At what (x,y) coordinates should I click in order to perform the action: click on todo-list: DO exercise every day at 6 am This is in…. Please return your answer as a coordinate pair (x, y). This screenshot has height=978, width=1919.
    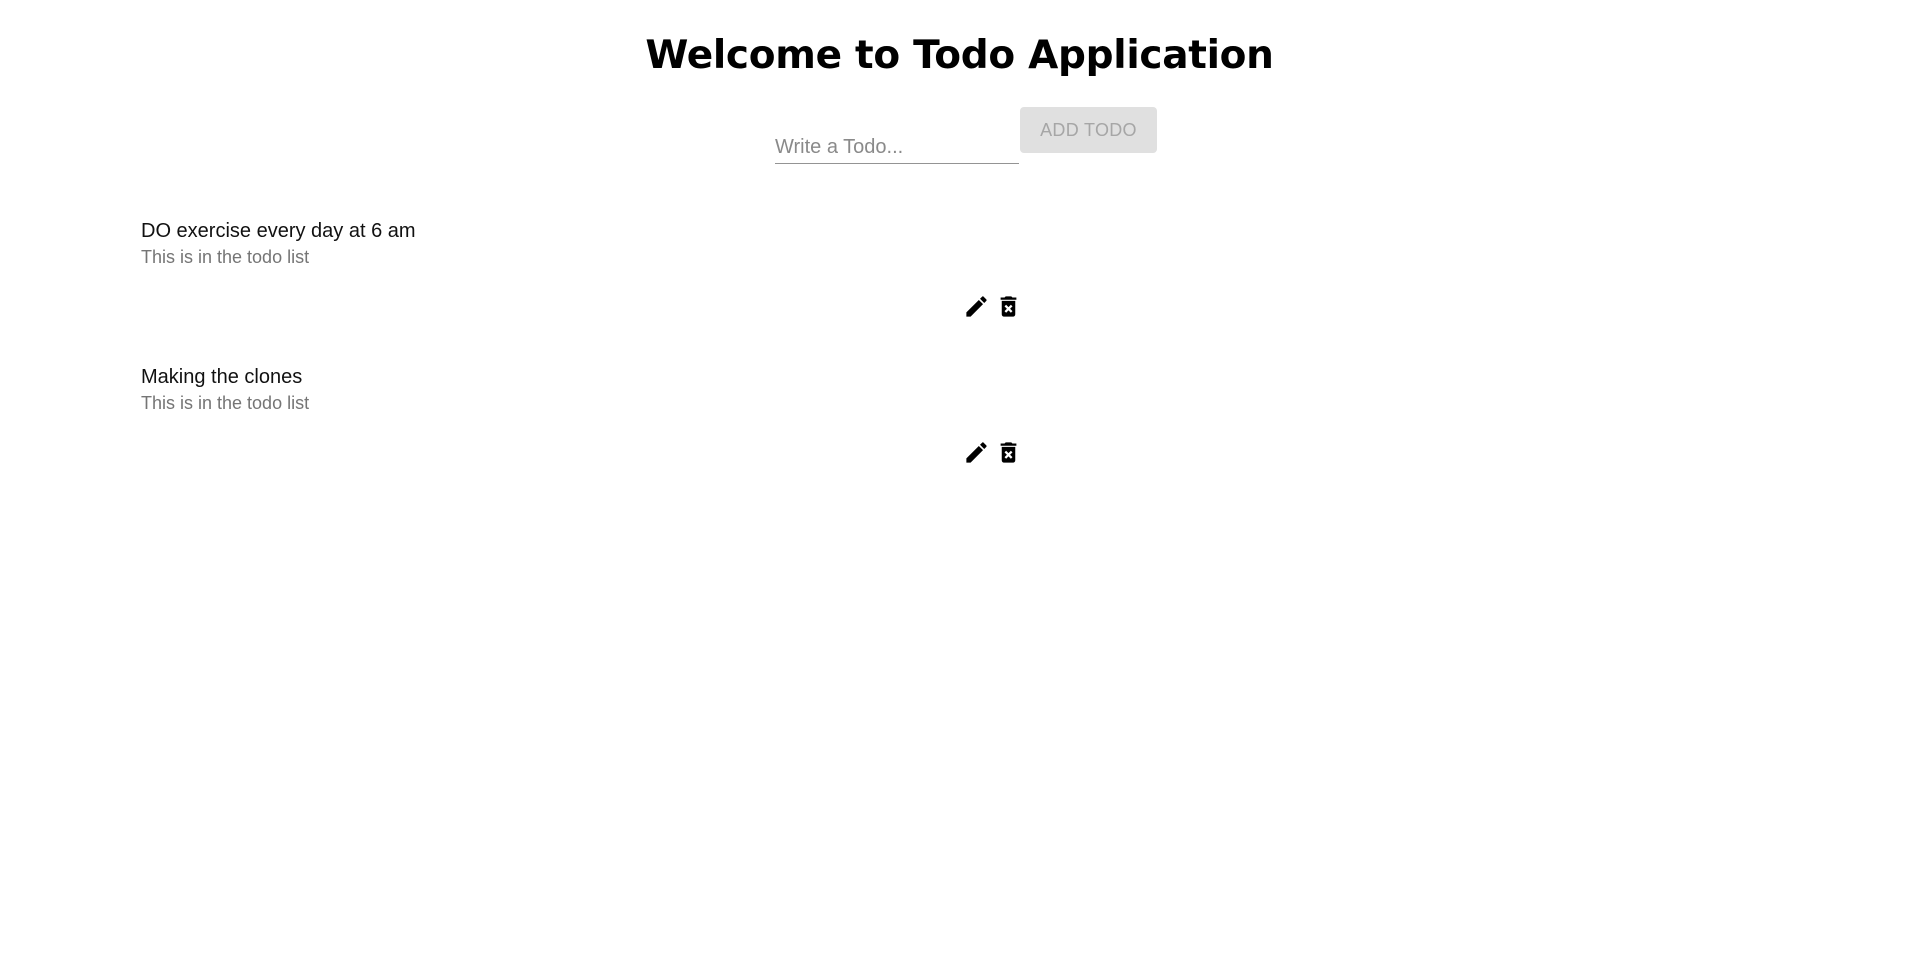
    Looking at the image, I should click on (591, 359).